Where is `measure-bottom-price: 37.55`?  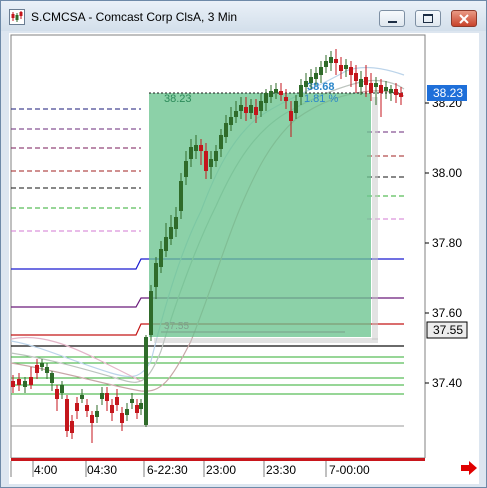 measure-bottom-price: 37.55 is located at coordinates (176, 326).